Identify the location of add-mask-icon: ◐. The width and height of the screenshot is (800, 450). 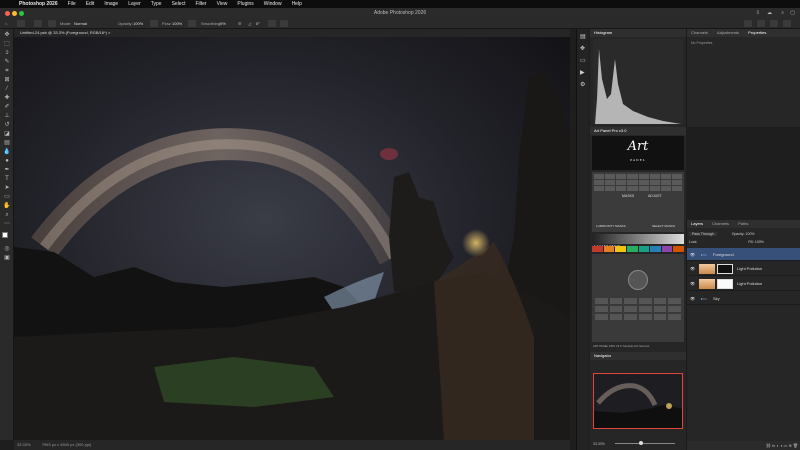
(777, 445).